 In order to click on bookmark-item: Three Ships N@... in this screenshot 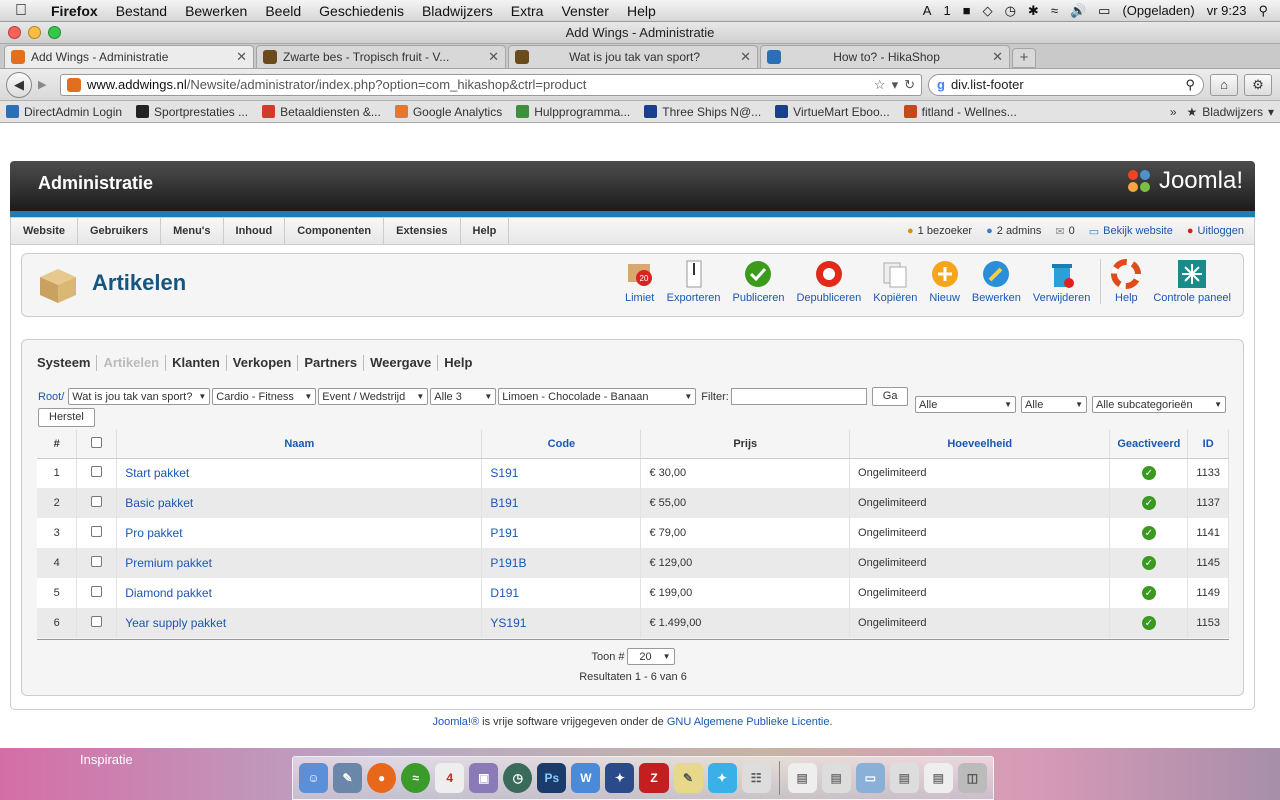, I will do `click(702, 112)`.